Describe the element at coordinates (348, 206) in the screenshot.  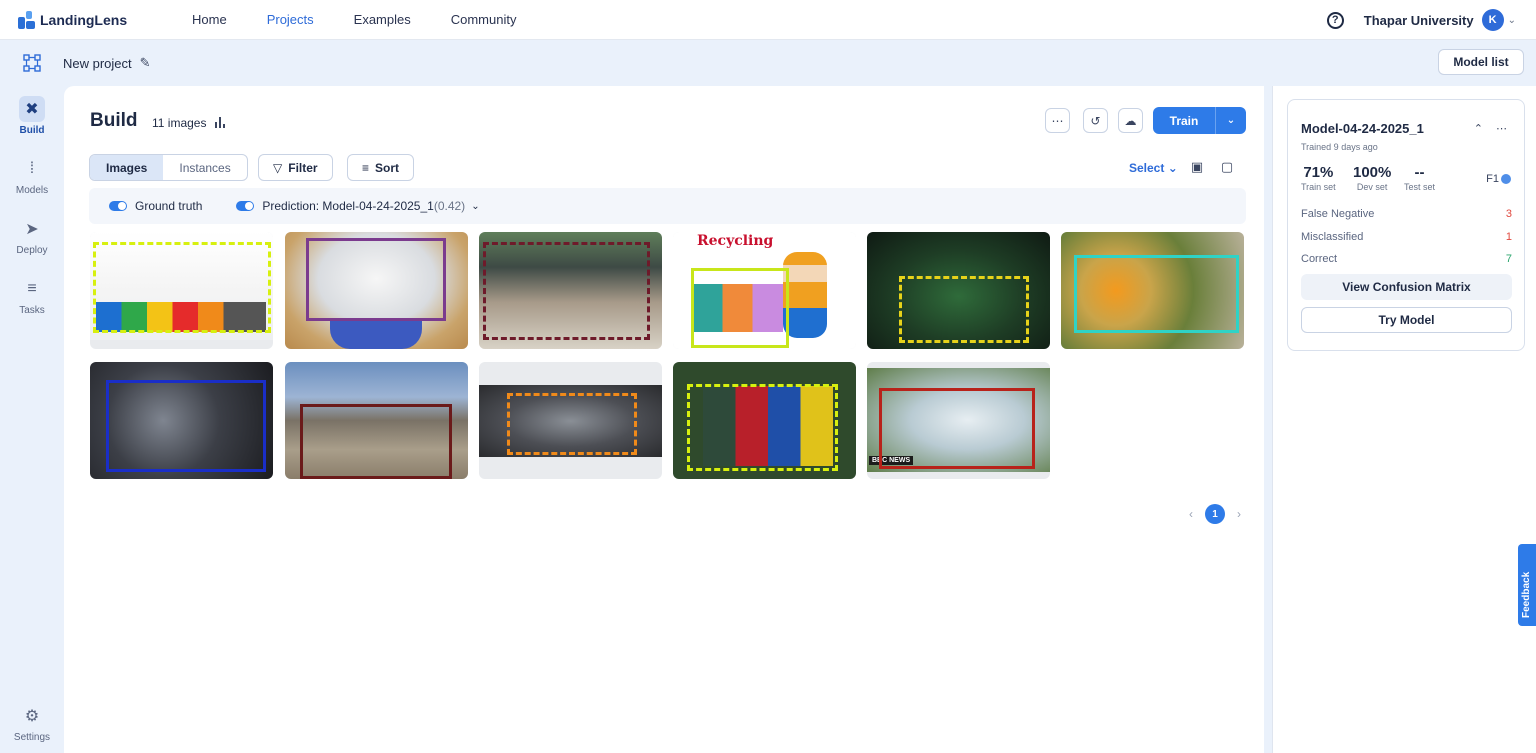
I see `prediction-label: Prediction: Model-04-24-2025_1` at that location.